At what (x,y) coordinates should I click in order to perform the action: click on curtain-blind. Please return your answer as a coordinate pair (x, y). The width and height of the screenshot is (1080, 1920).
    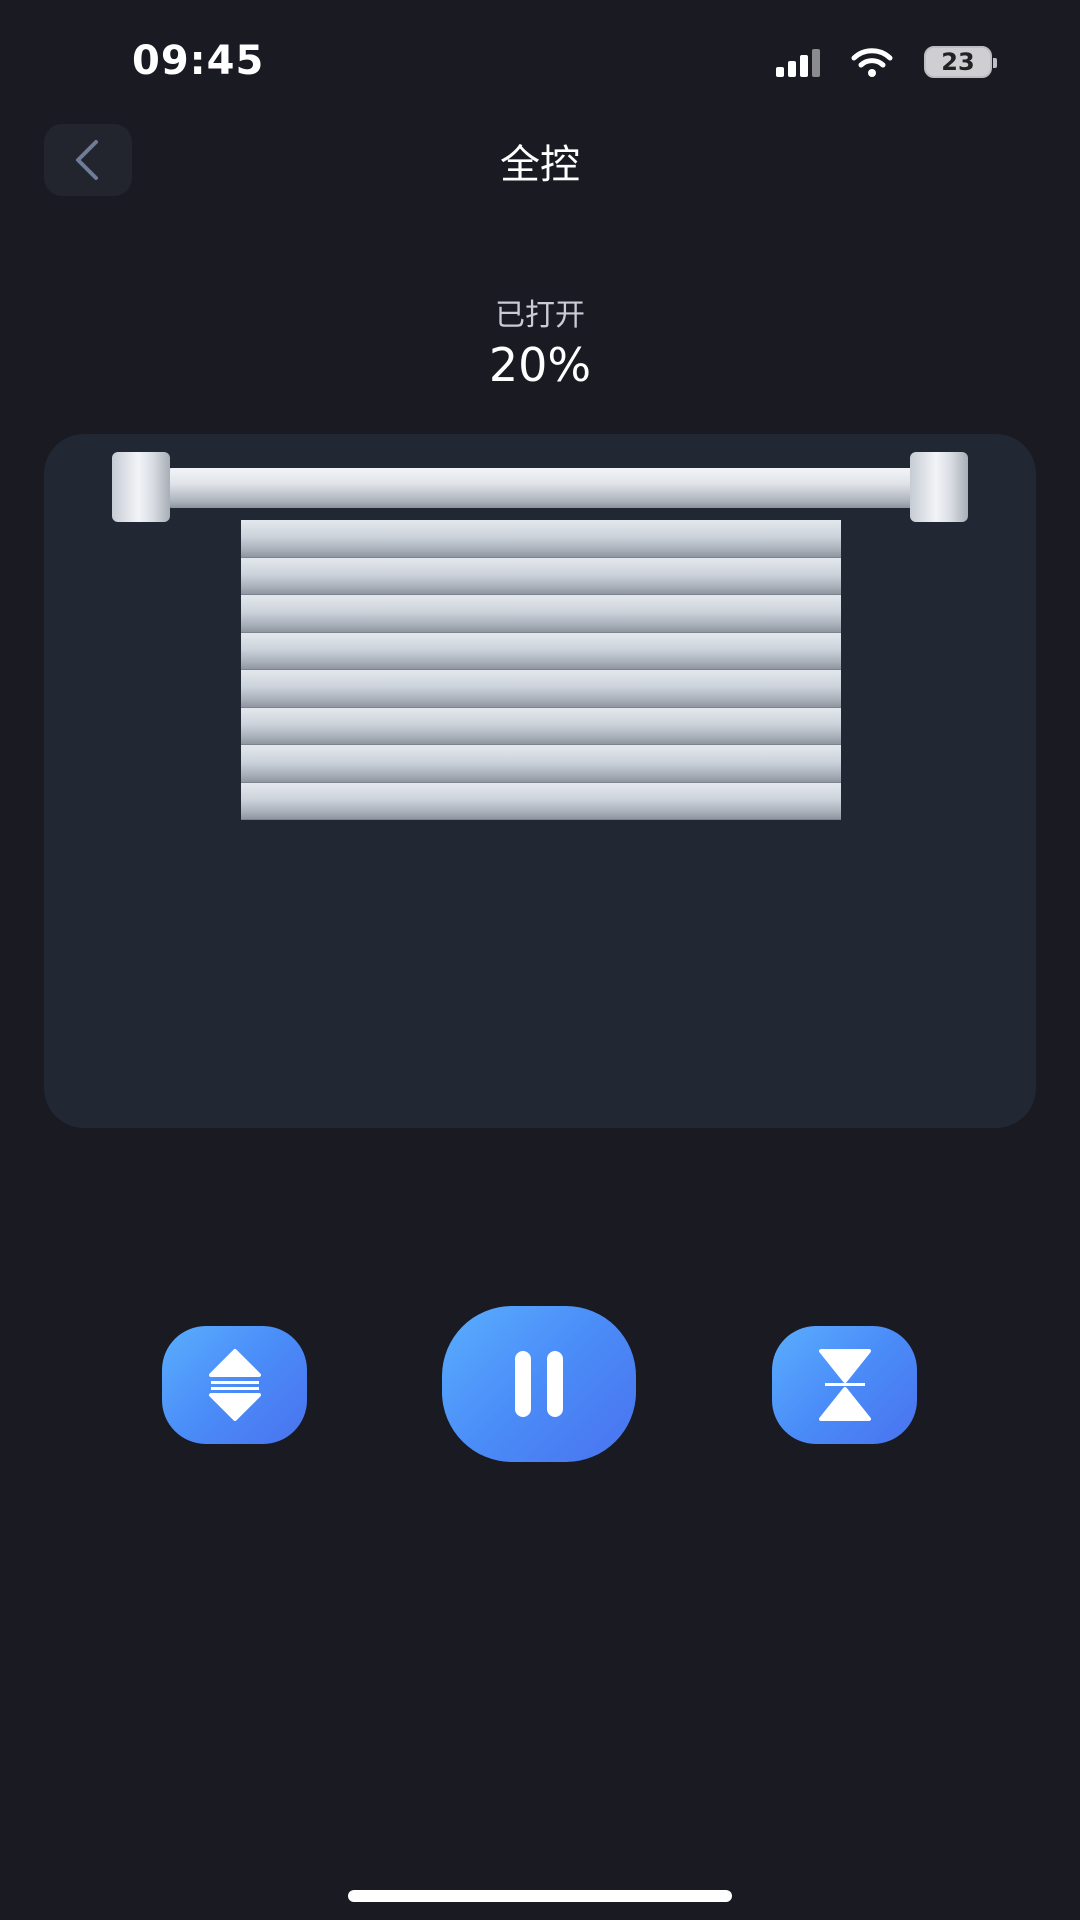
    Looking at the image, I should click on (541, 670).